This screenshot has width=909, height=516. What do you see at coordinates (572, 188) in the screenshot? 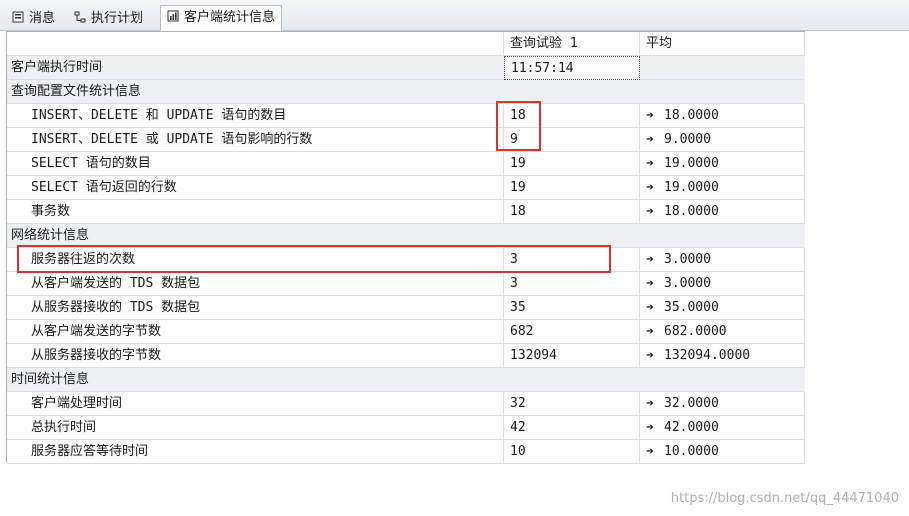
I see `trial-1-value: 19` at bounding box center [572, 188].